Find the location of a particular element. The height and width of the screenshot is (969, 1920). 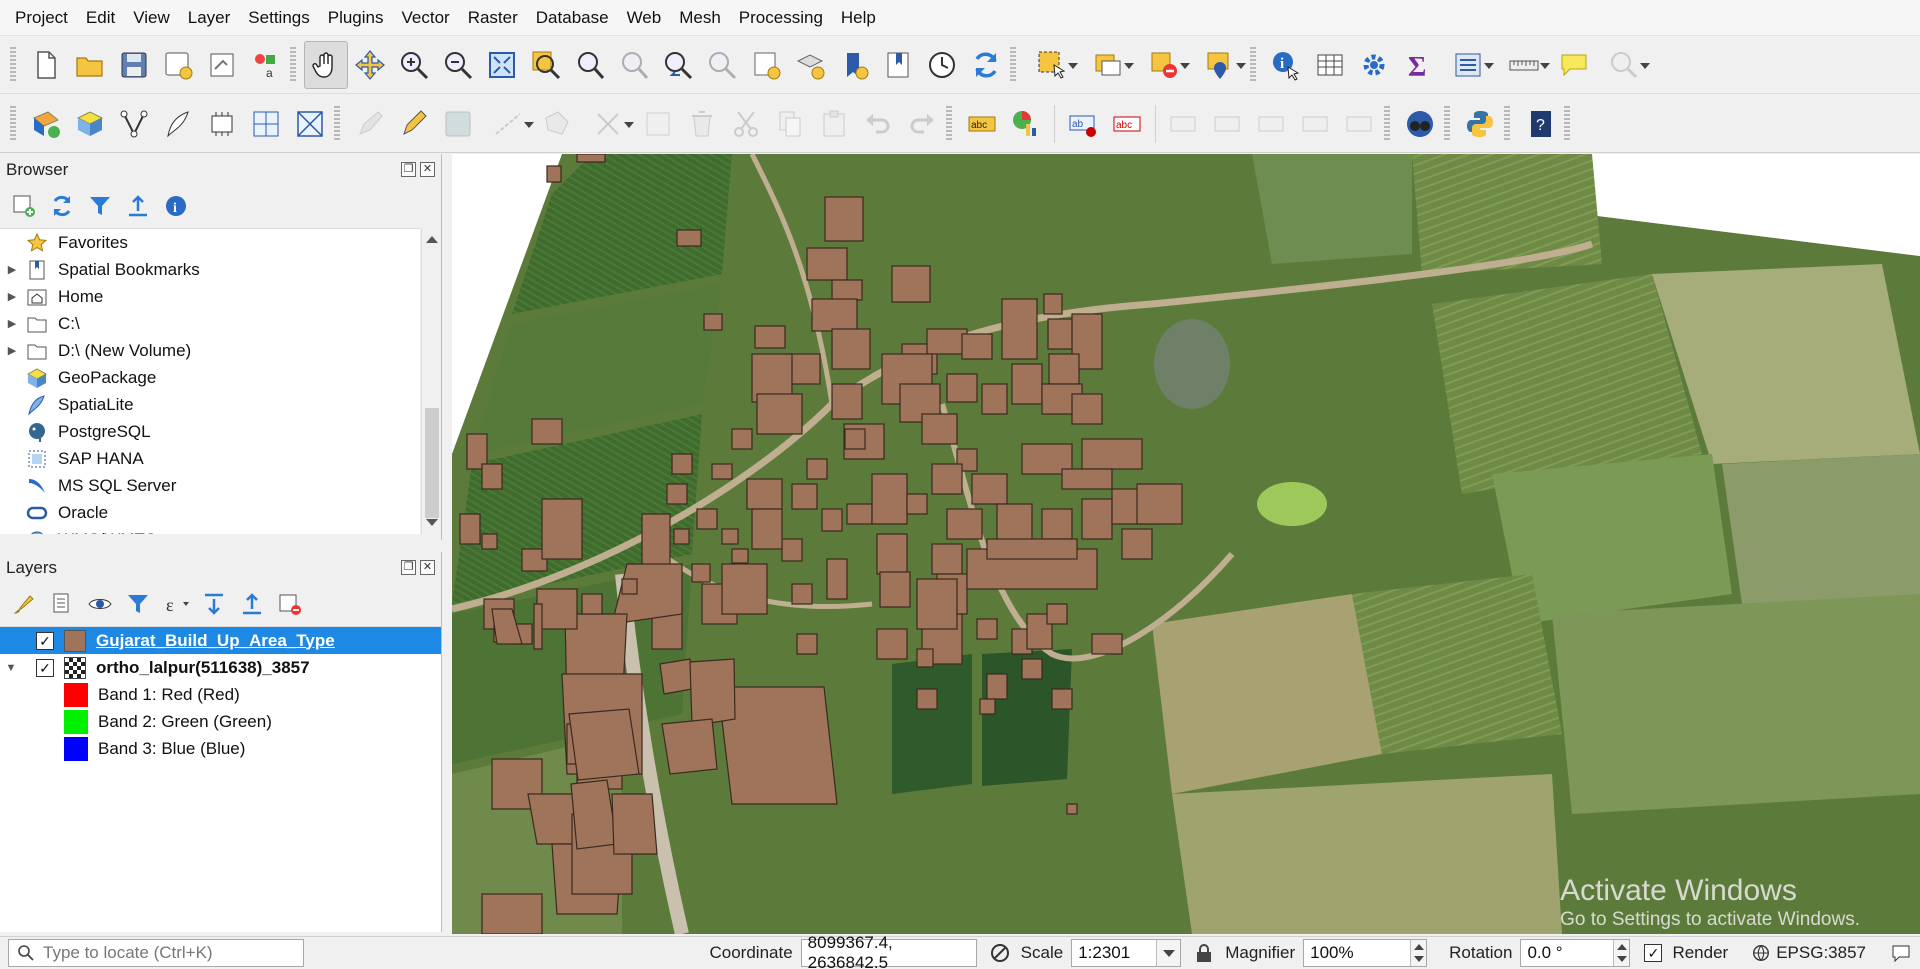

zoom-native-button is located at coordinates (634, 65).